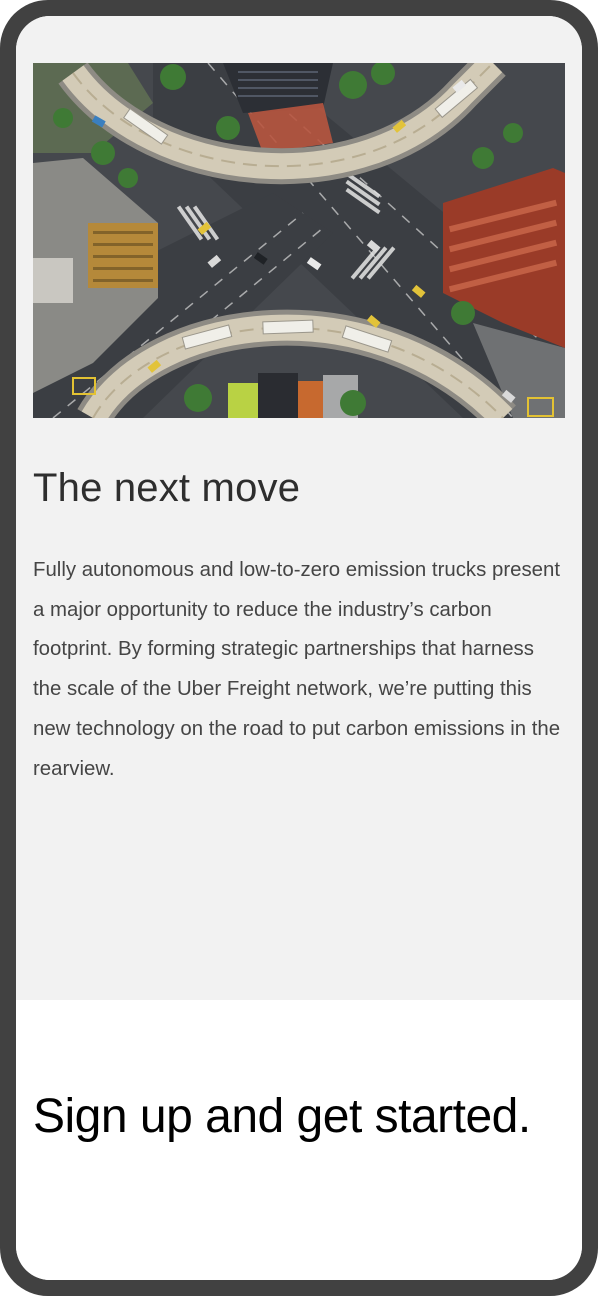  What do you see at coordinates (167, 488) in the screenshot?
I see `section-headline: The next move` at bounding box center [167, 488].